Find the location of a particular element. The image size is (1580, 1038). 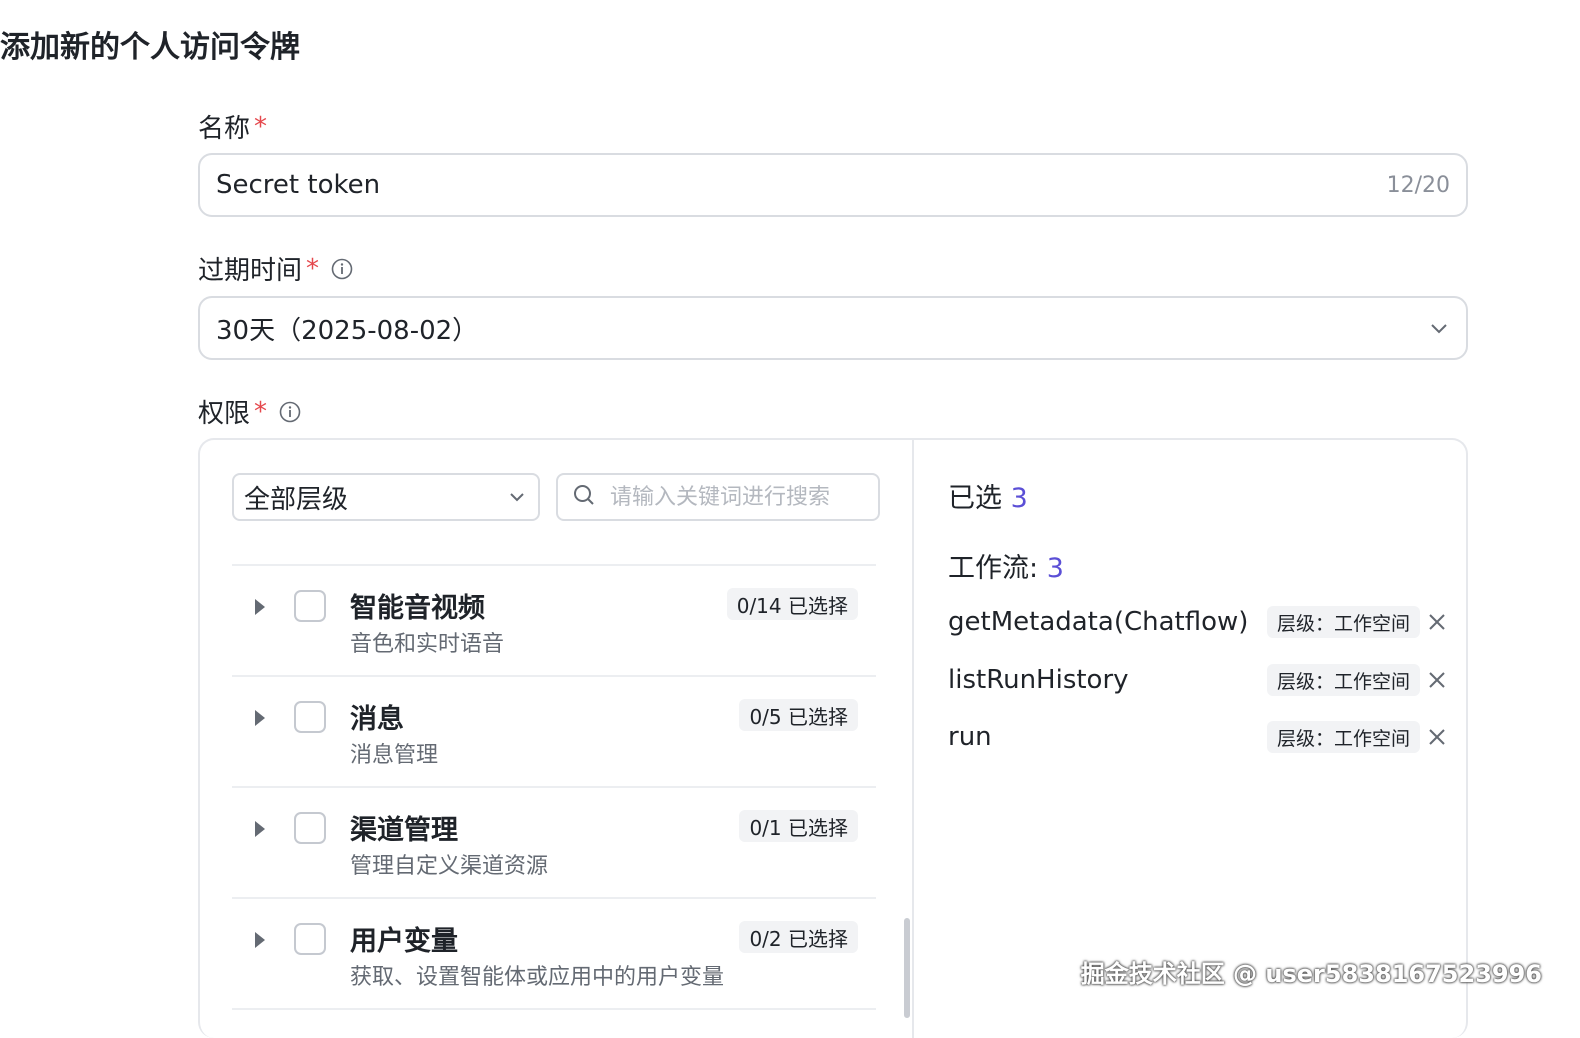

expiry-select: 30天（2025-08-02） is located at coordinates (833, 328).